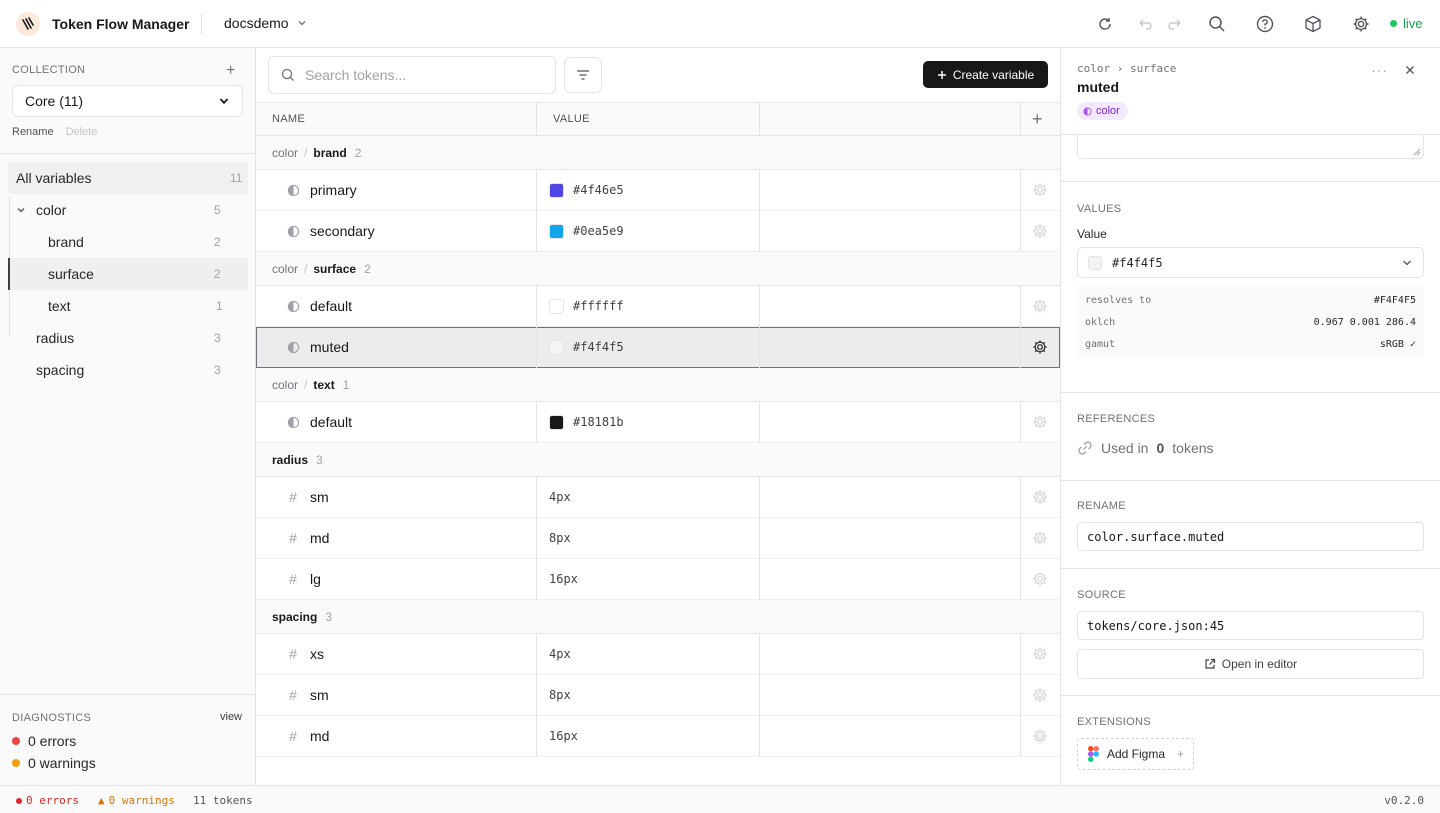  I want to click on add-collection-button: +, so click(230, 71).